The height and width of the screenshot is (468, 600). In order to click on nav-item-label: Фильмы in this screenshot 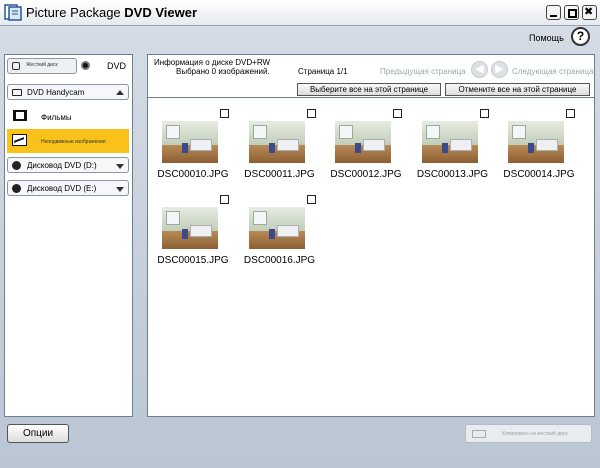, I will do `click(56, 117)`.